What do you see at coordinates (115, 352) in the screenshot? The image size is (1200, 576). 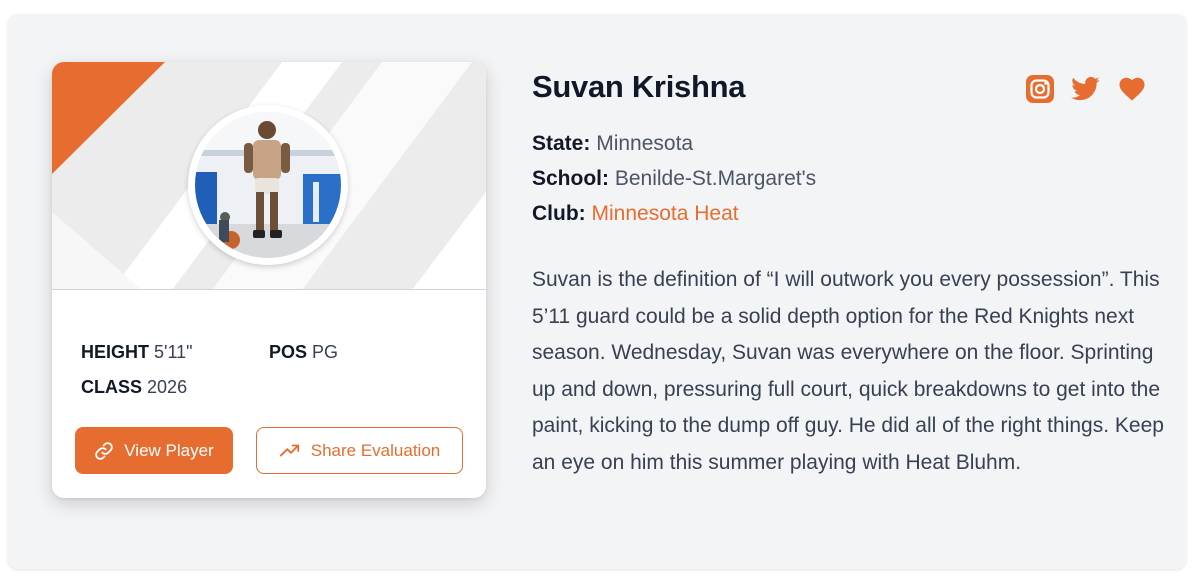 I see `height-label: HEIGHT` at bounding box center [115, 352].